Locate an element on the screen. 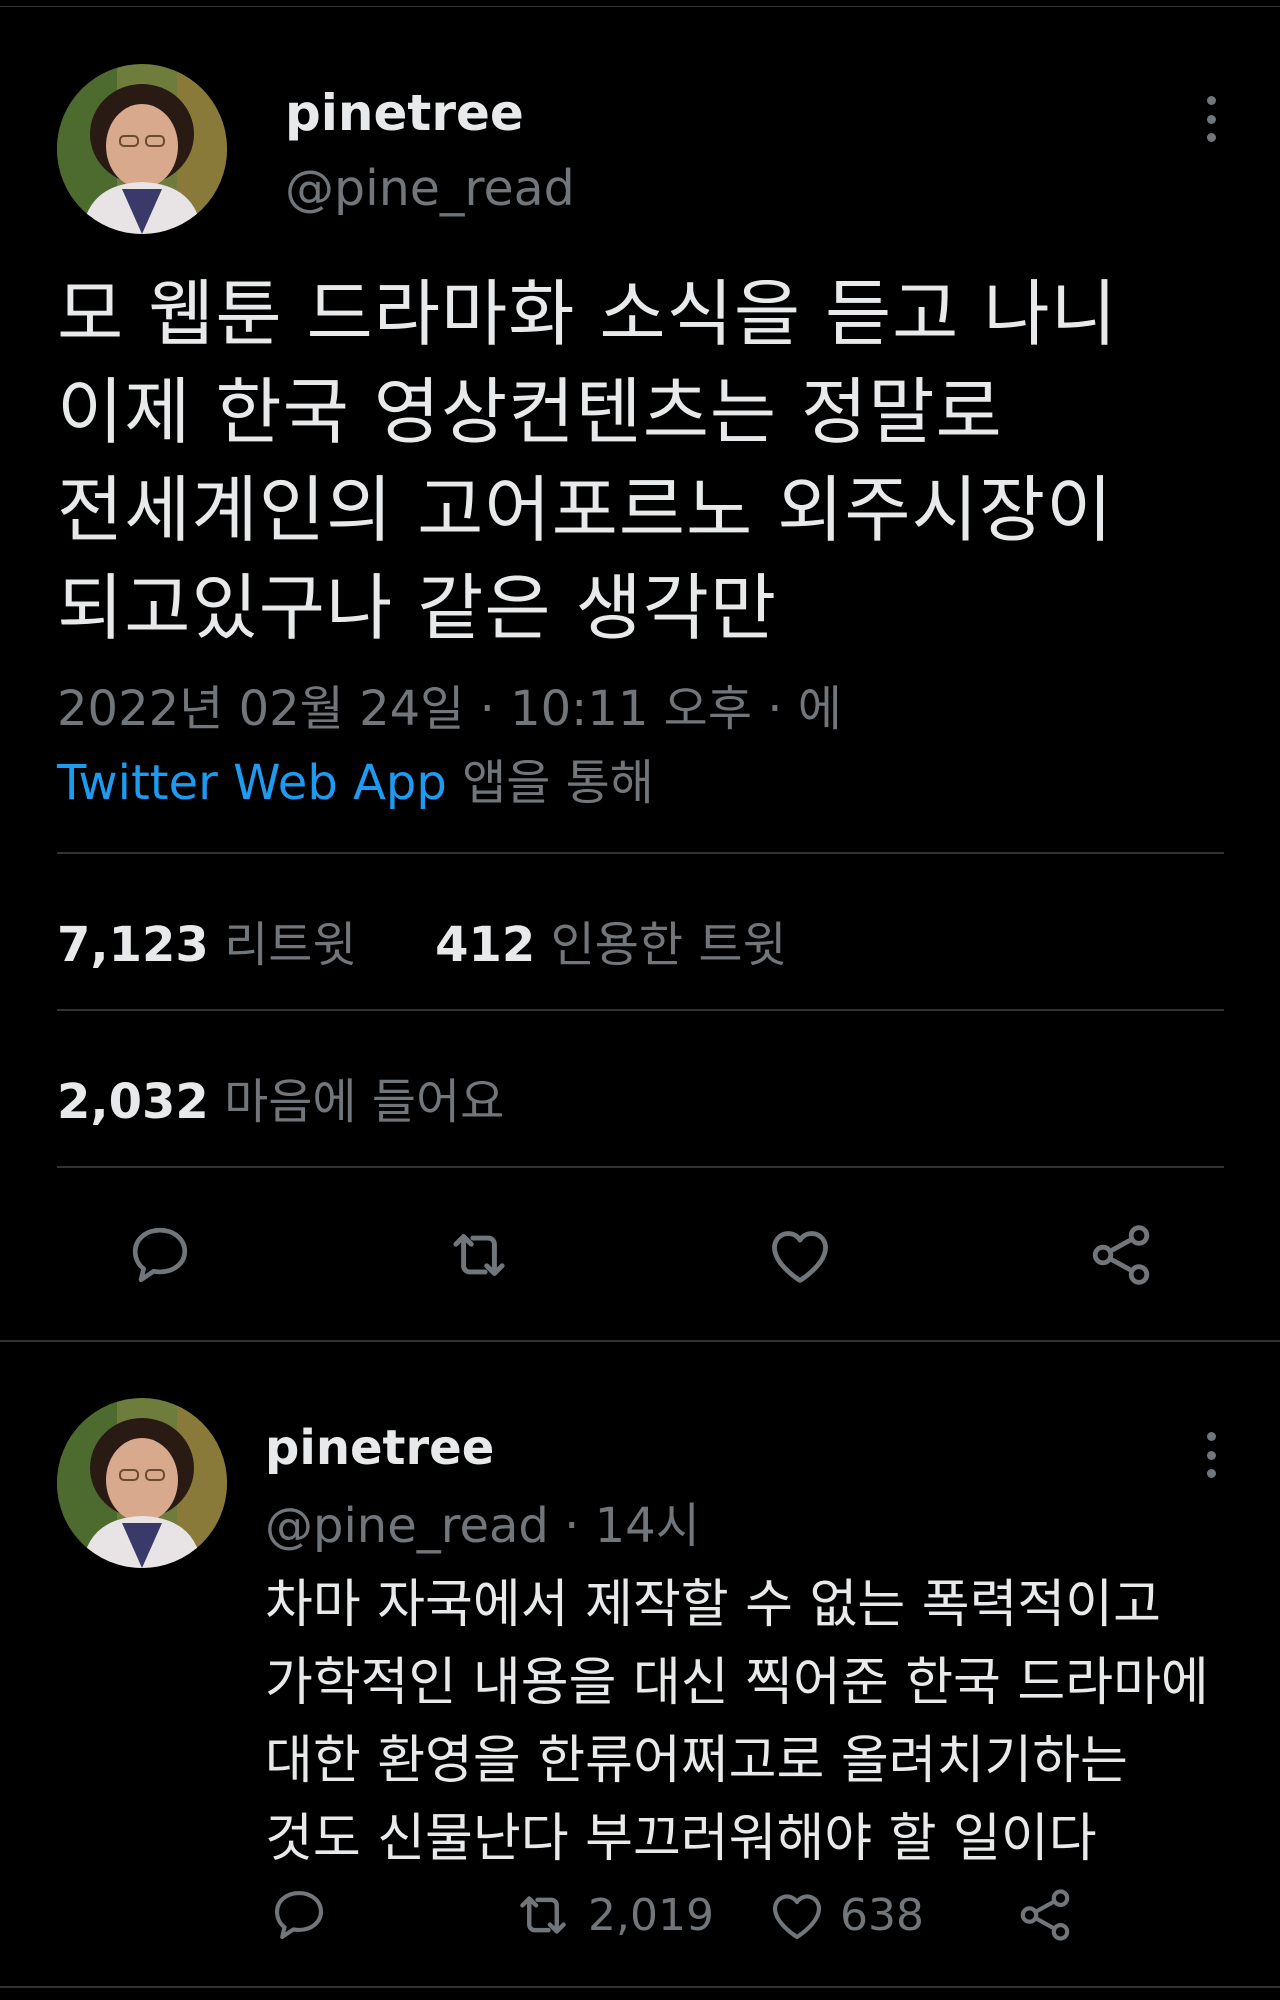  retweets-stat: 7,123 리트윗 is located at coordinates (207, 945).